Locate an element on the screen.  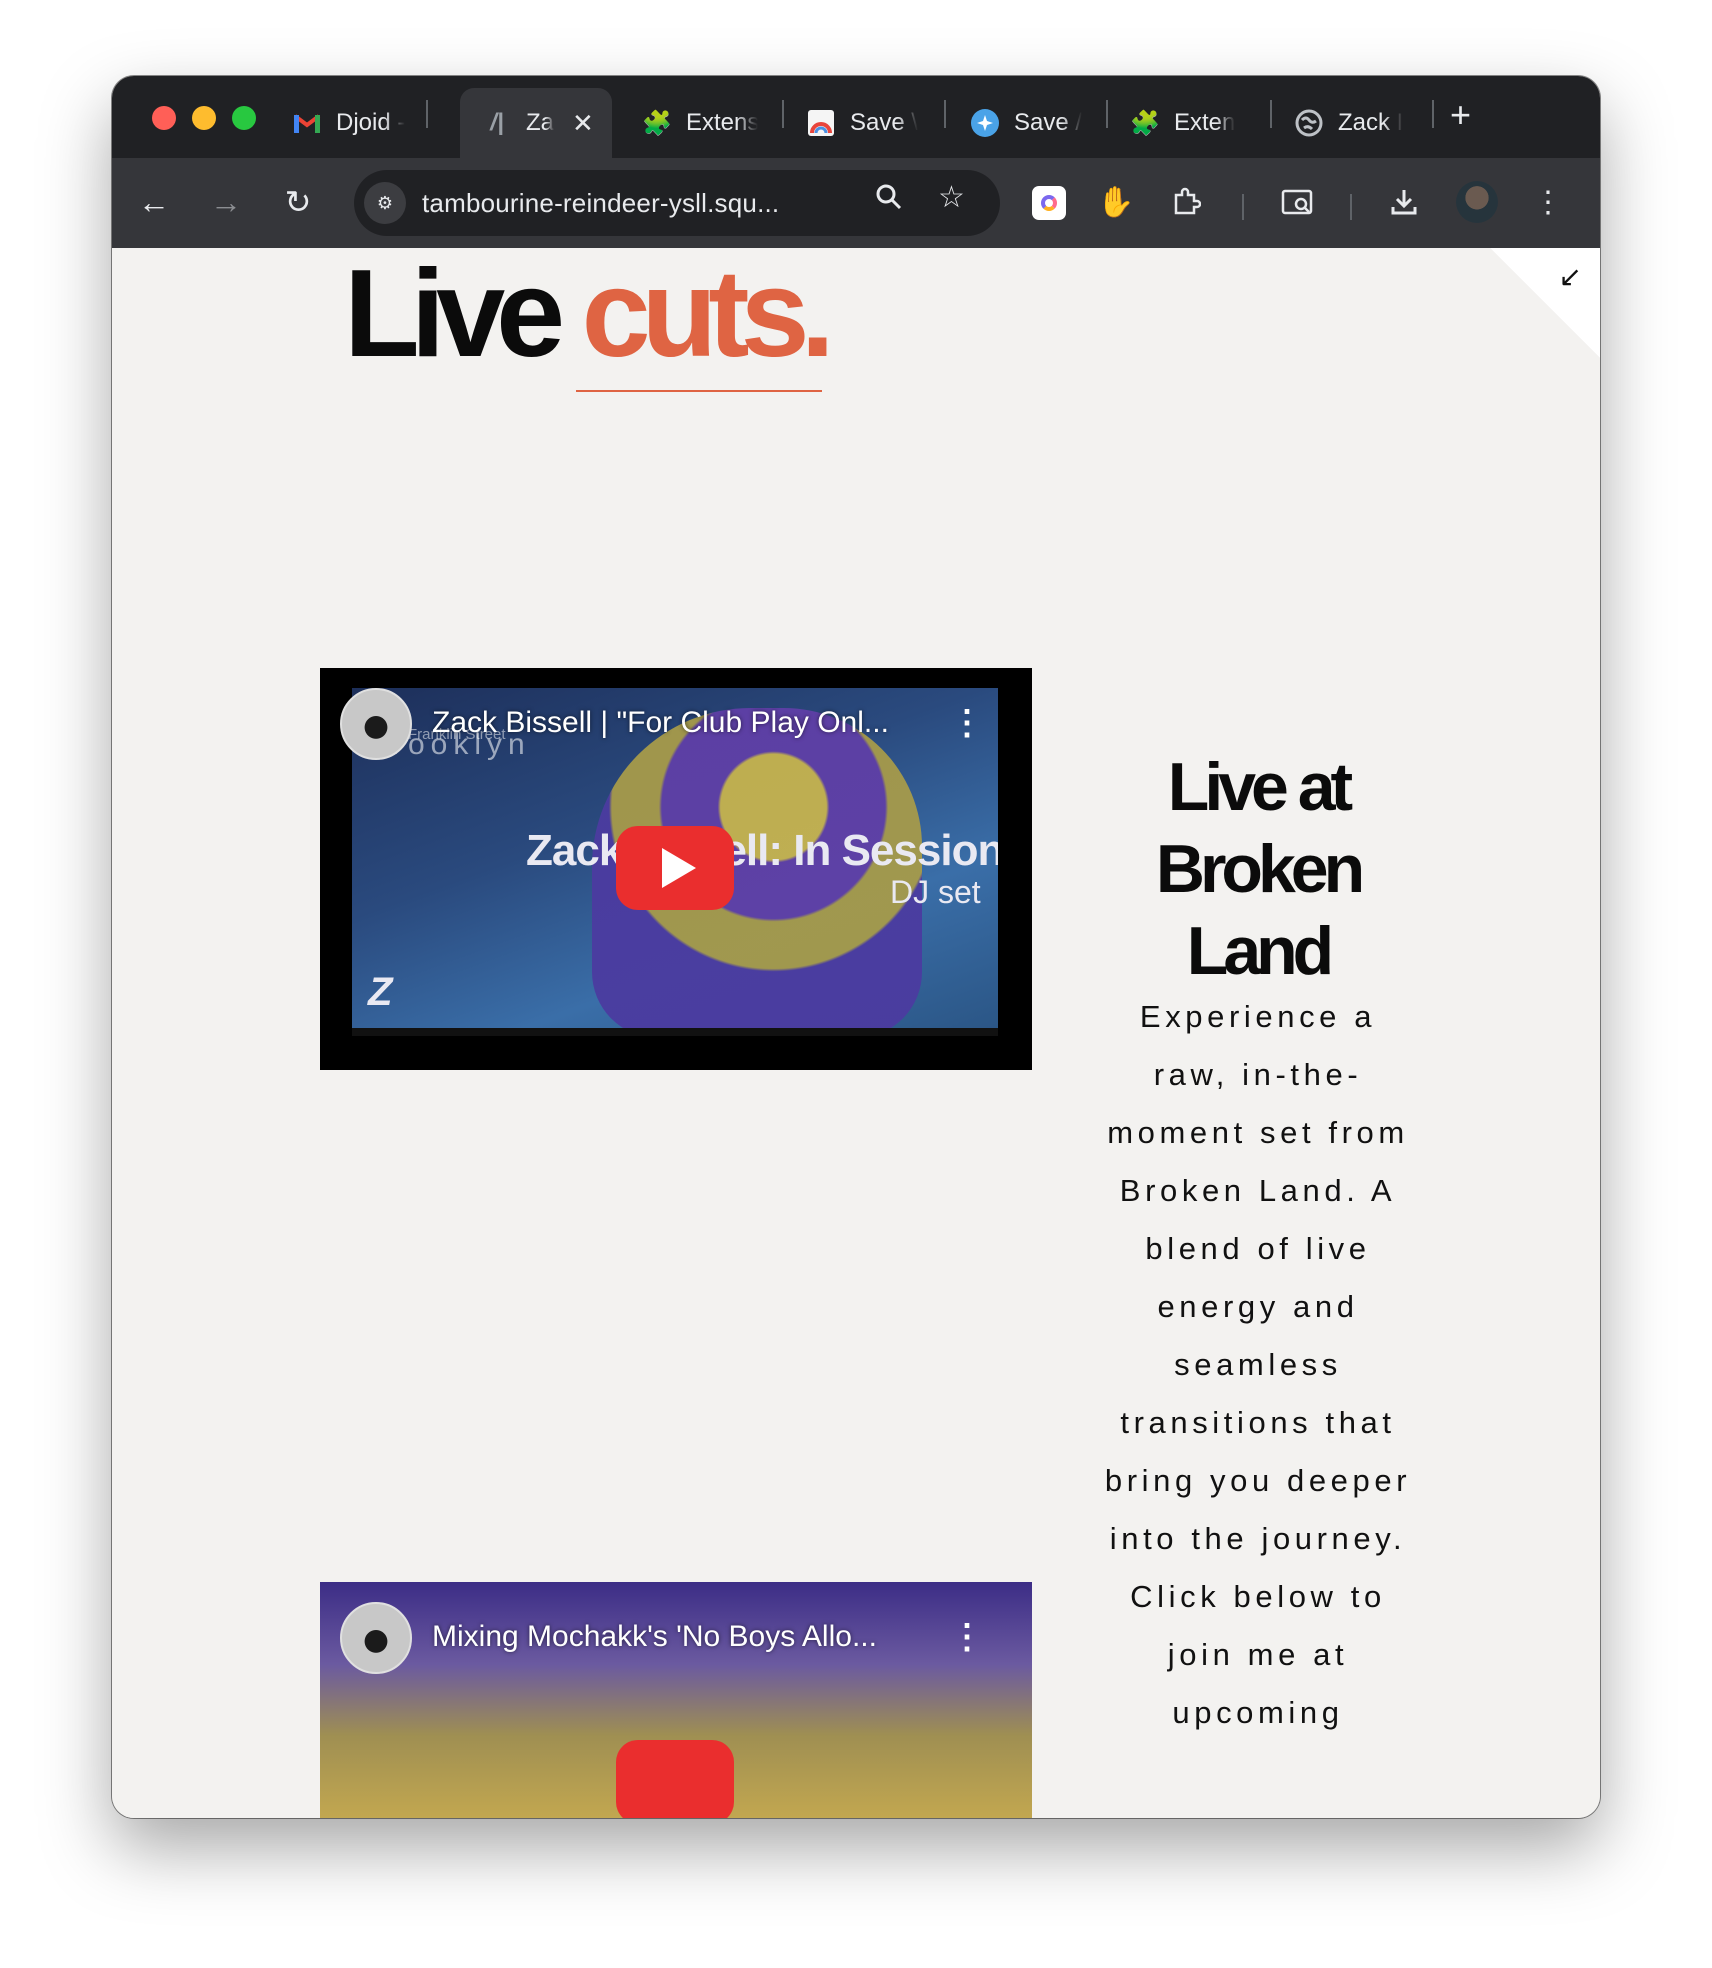
close-window-button is located at coordinates (164, 118).